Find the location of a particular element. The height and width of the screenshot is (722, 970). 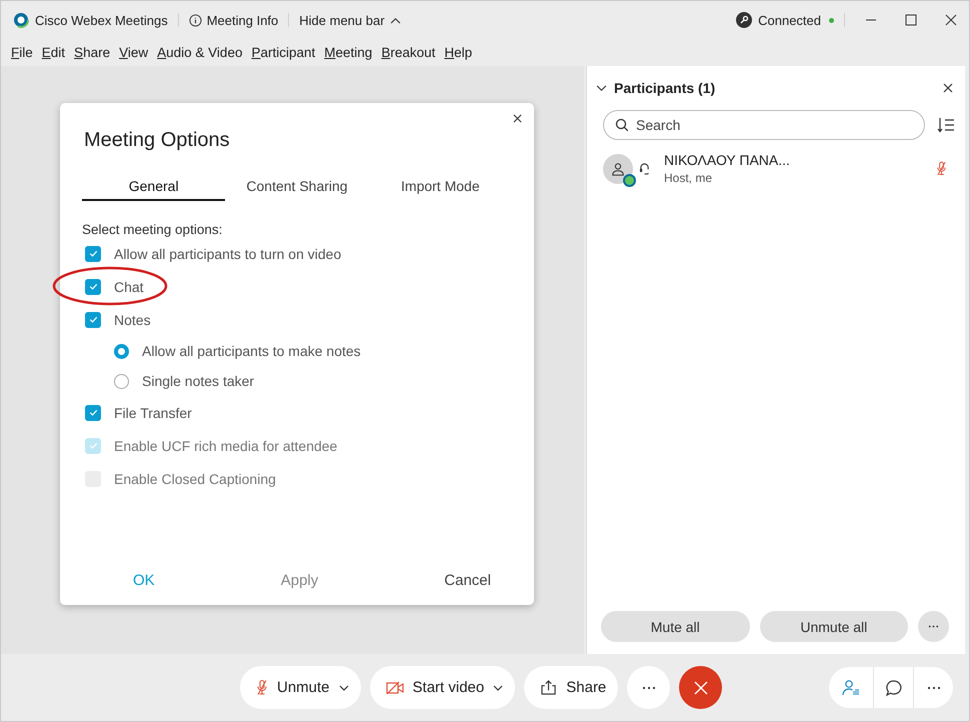

person-list-icon is located at coordinates (851, 687).